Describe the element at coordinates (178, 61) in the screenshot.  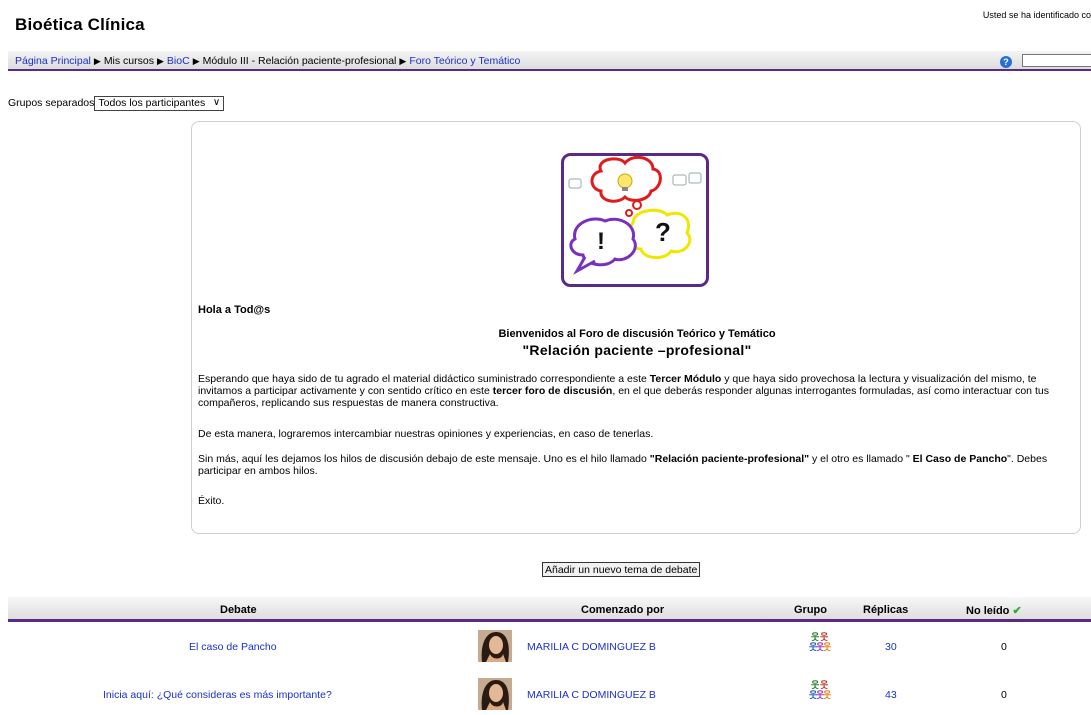
I see `breadcrumb-course-link: BioC` at that location.